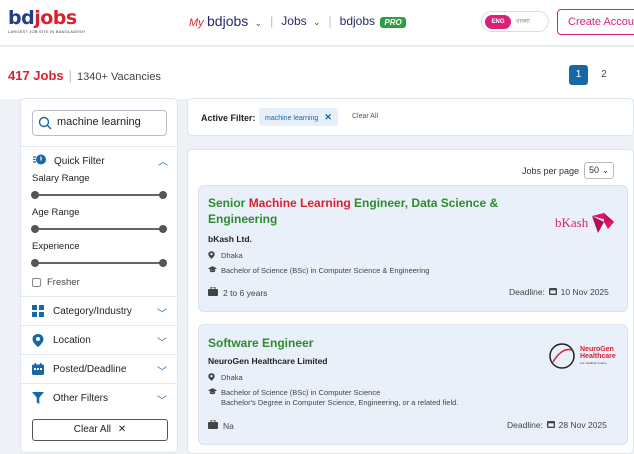 This screenshot has width=634, height=454. What do you see at coordinates (38, 399) in the screenshot?
I see `funnel-icon` at bounding box center [38, 399].